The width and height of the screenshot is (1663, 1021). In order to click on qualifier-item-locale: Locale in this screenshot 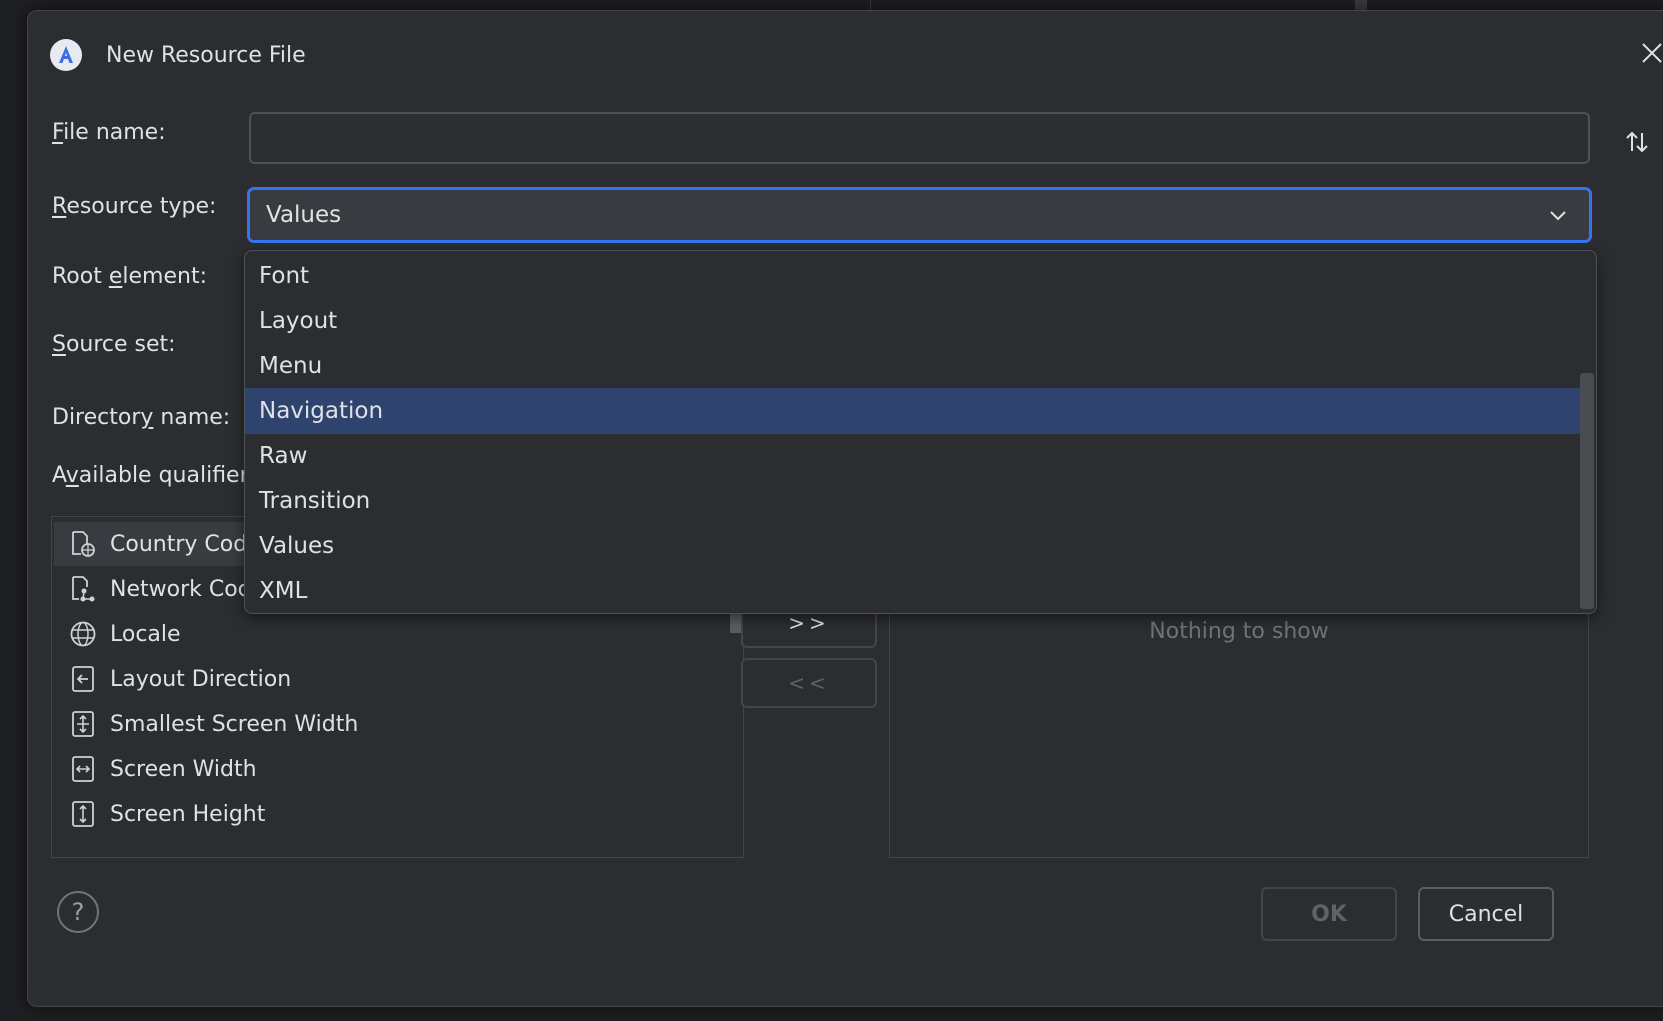, I will do `click(394, 634)`.